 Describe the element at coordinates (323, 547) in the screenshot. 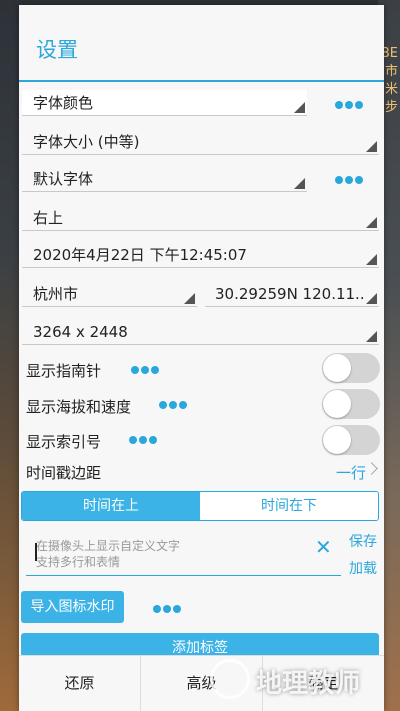

I see `clear-text-icon: ✕` at that location.